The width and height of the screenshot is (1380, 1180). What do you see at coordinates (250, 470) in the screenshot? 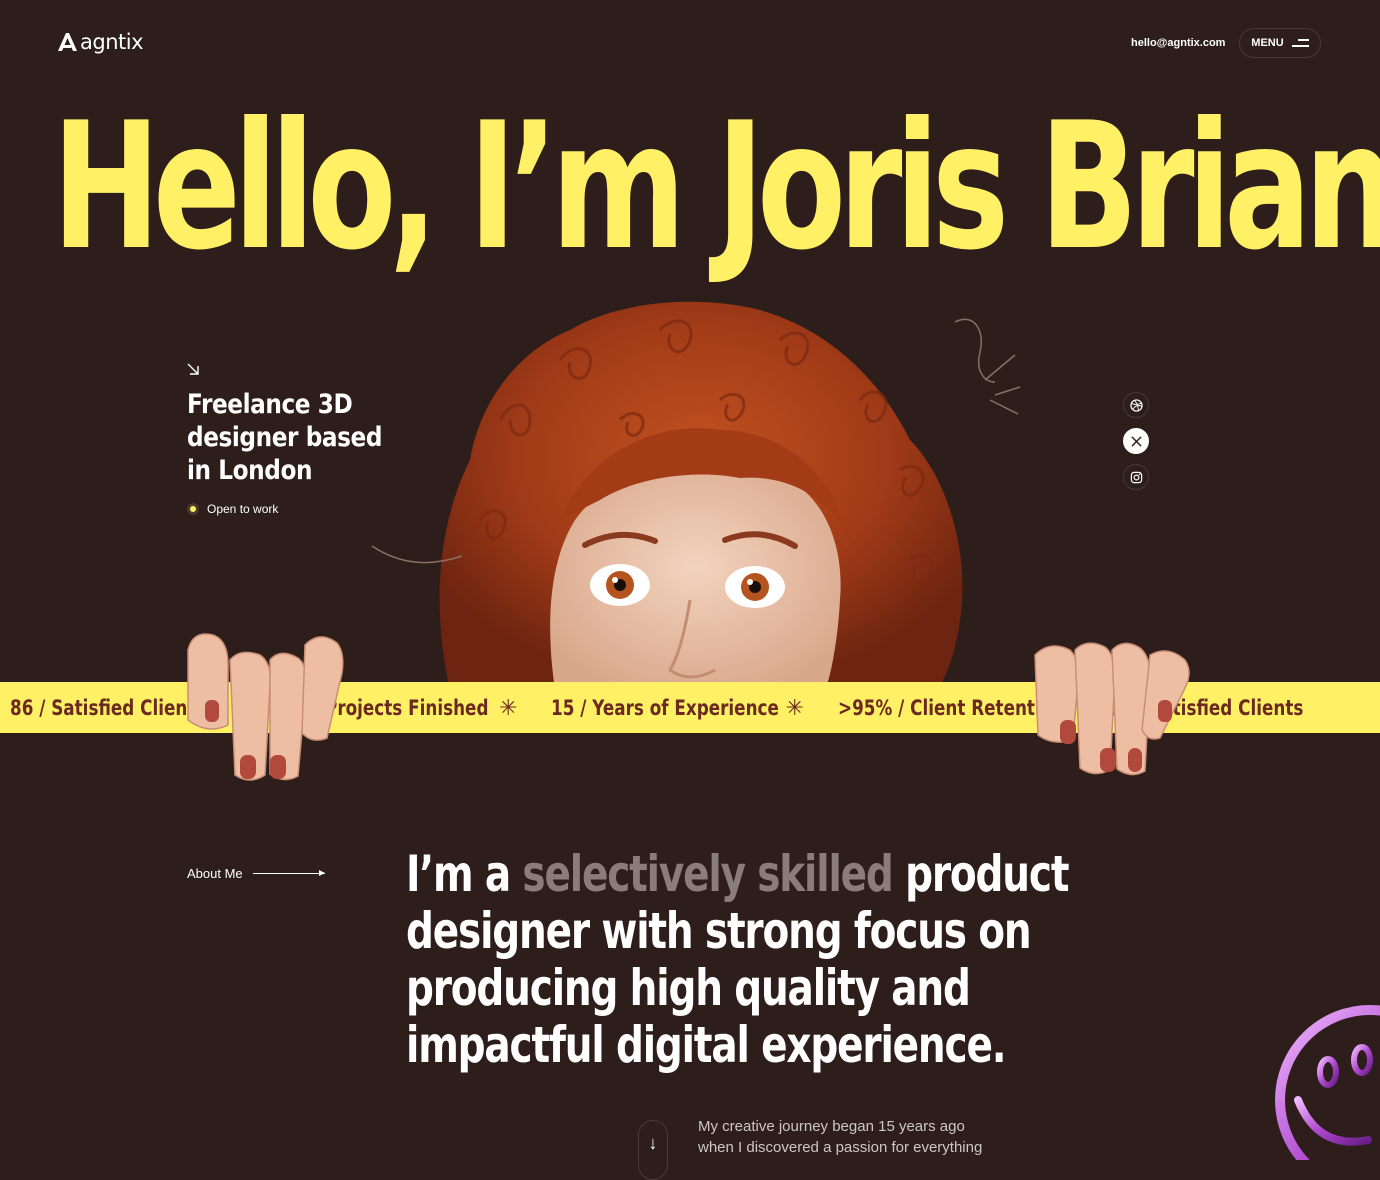
I see `intro-line-3: in London` at bounding box center [250, 470].